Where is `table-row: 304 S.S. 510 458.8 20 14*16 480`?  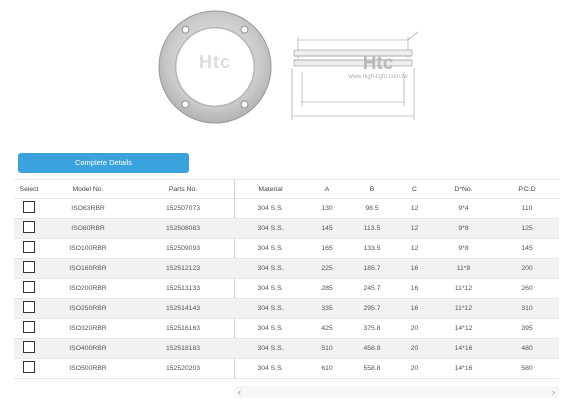 table-row: 304 S.S. 510 458.8 20 14*16 480 is located at coordinates (396, 349).